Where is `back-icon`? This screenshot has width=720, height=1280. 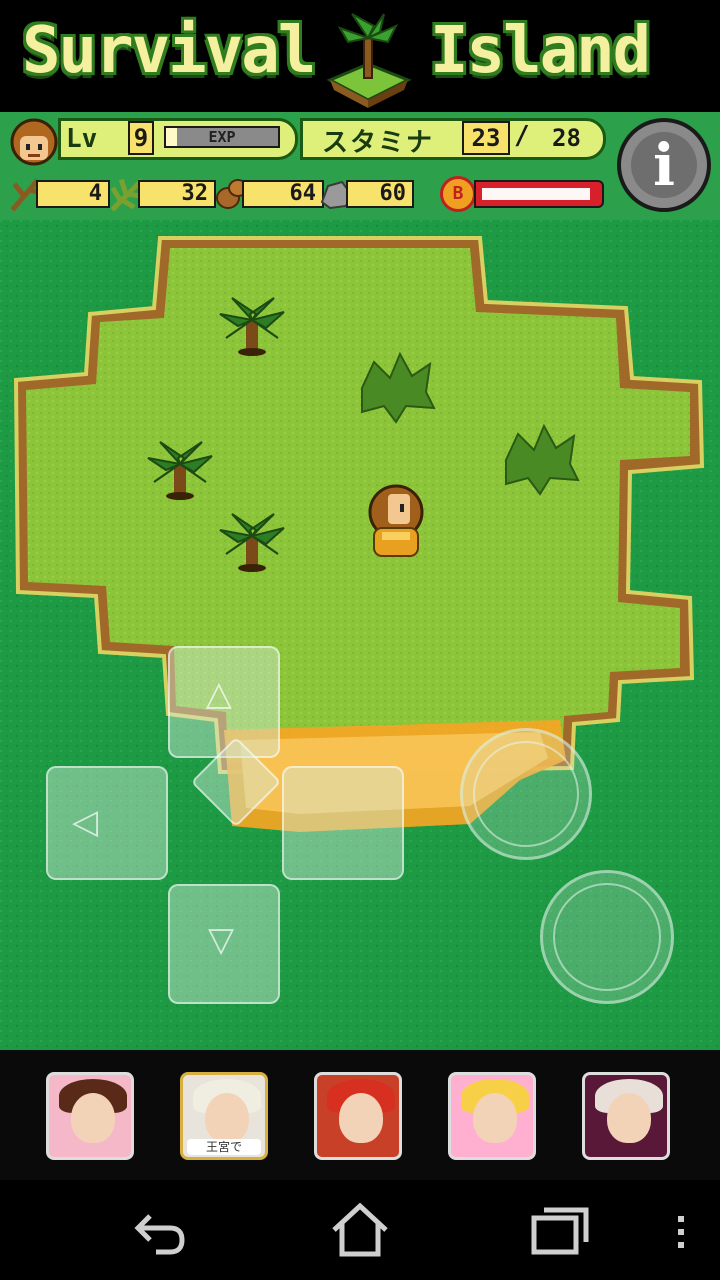 back-icon is located at coordinates (160, 1230).